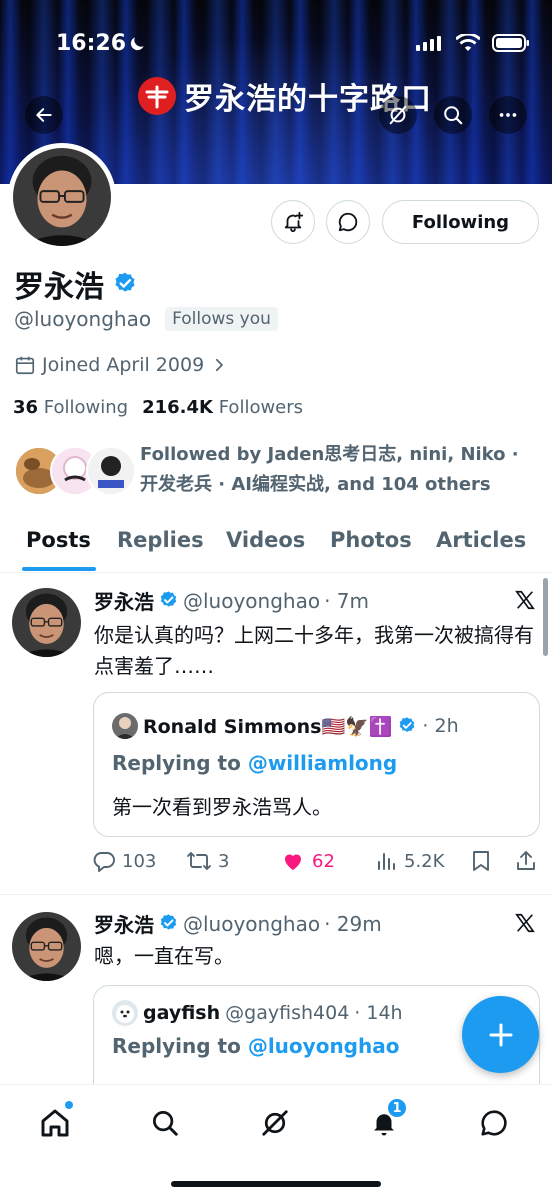 The height and width of the screenshot is (1200, 552). I want to click on bookmark-icon, so click(481, 861).